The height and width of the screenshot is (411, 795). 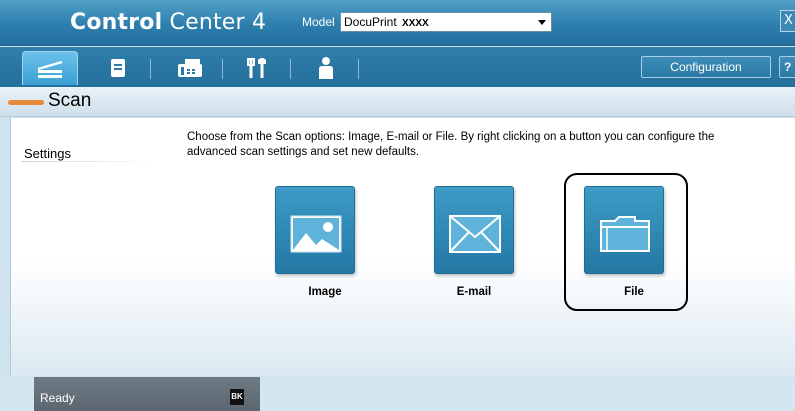 What do you see at coordinates (370, 22) in the screenshot?
I see `model-value-prefix: DocuPrint` at bounding box center [370, 22].